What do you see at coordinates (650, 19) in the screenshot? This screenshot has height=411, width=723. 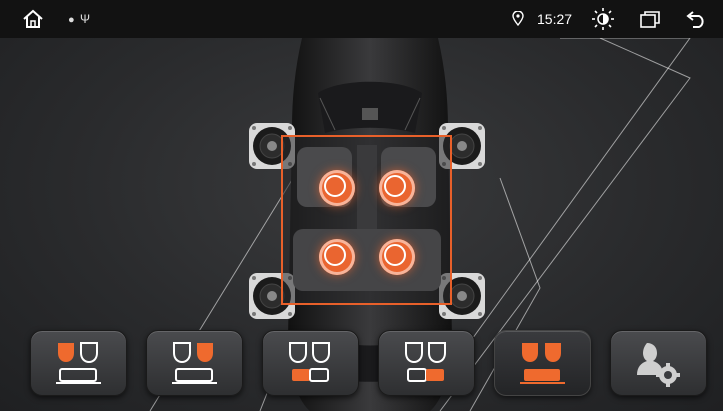 I see `recent-apps-icon` at bounding box center [650, 19].